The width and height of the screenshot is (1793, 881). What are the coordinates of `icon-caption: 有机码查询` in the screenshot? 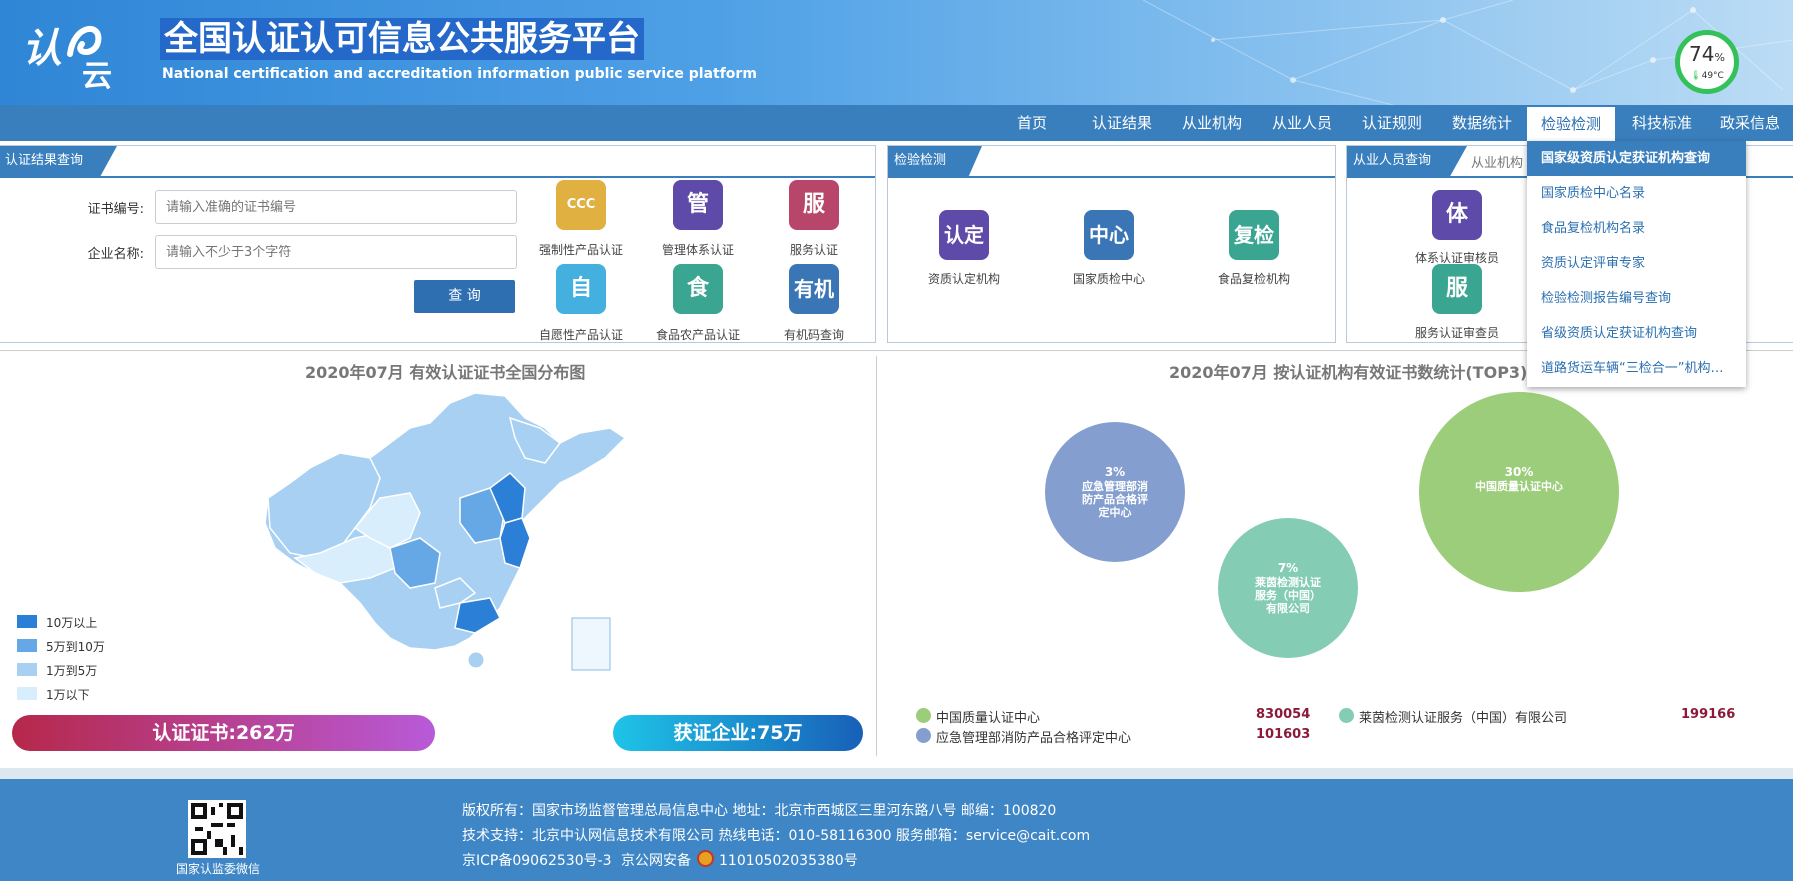 It's located at (814, 334).